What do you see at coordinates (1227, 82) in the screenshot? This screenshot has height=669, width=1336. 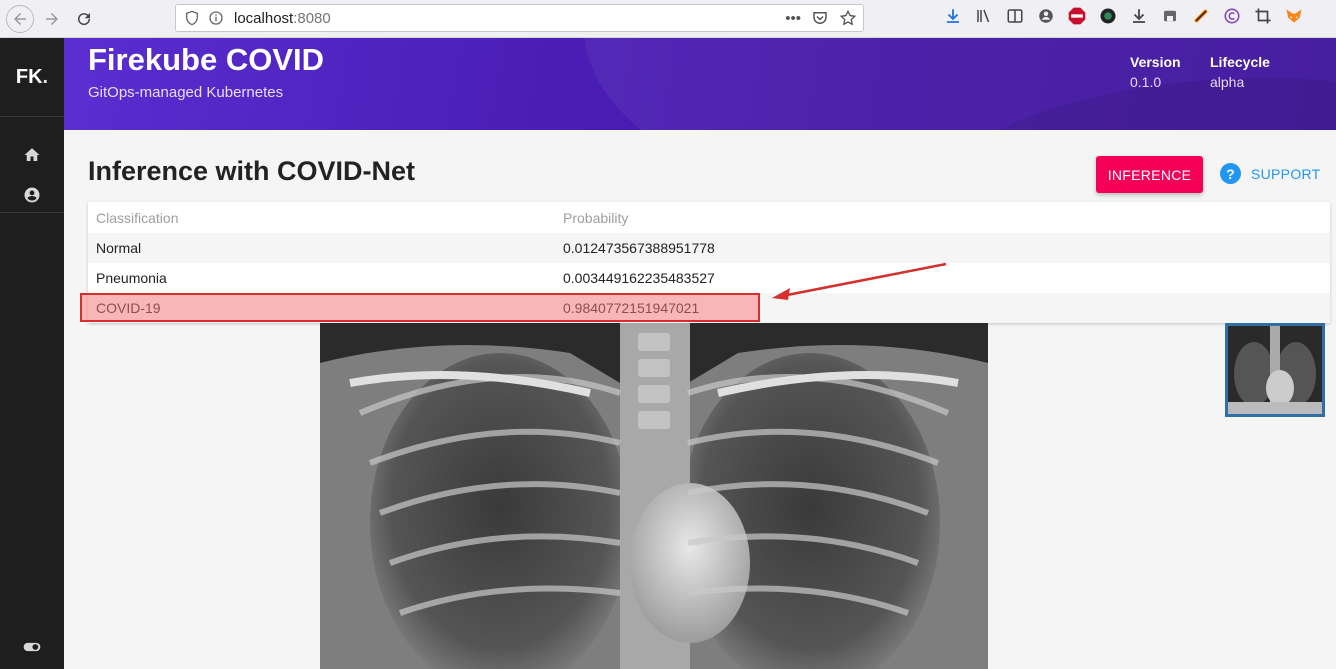 I see `lifecycle-value: alpha` at bounding box center [1227, 82].